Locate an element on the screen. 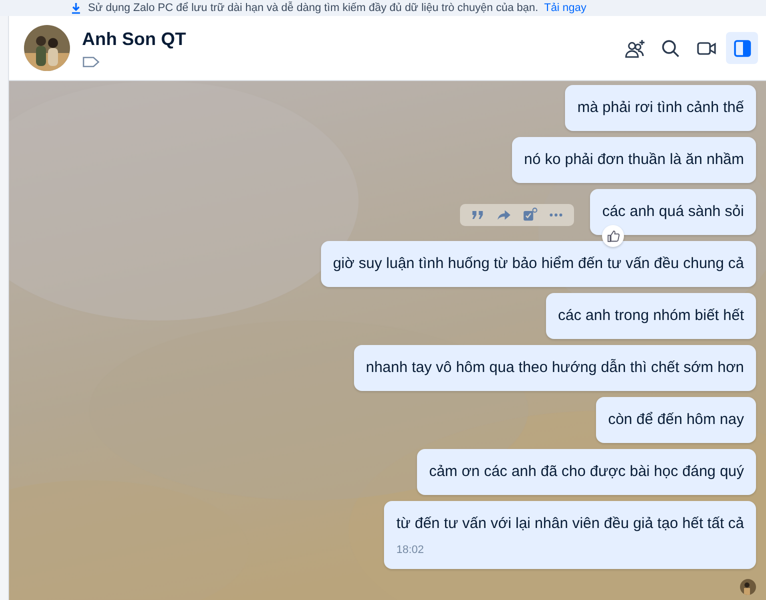 This screenshot has height=600, width=766. message-text: các anh quá sành sỏi is located at coordinates (673, 212).